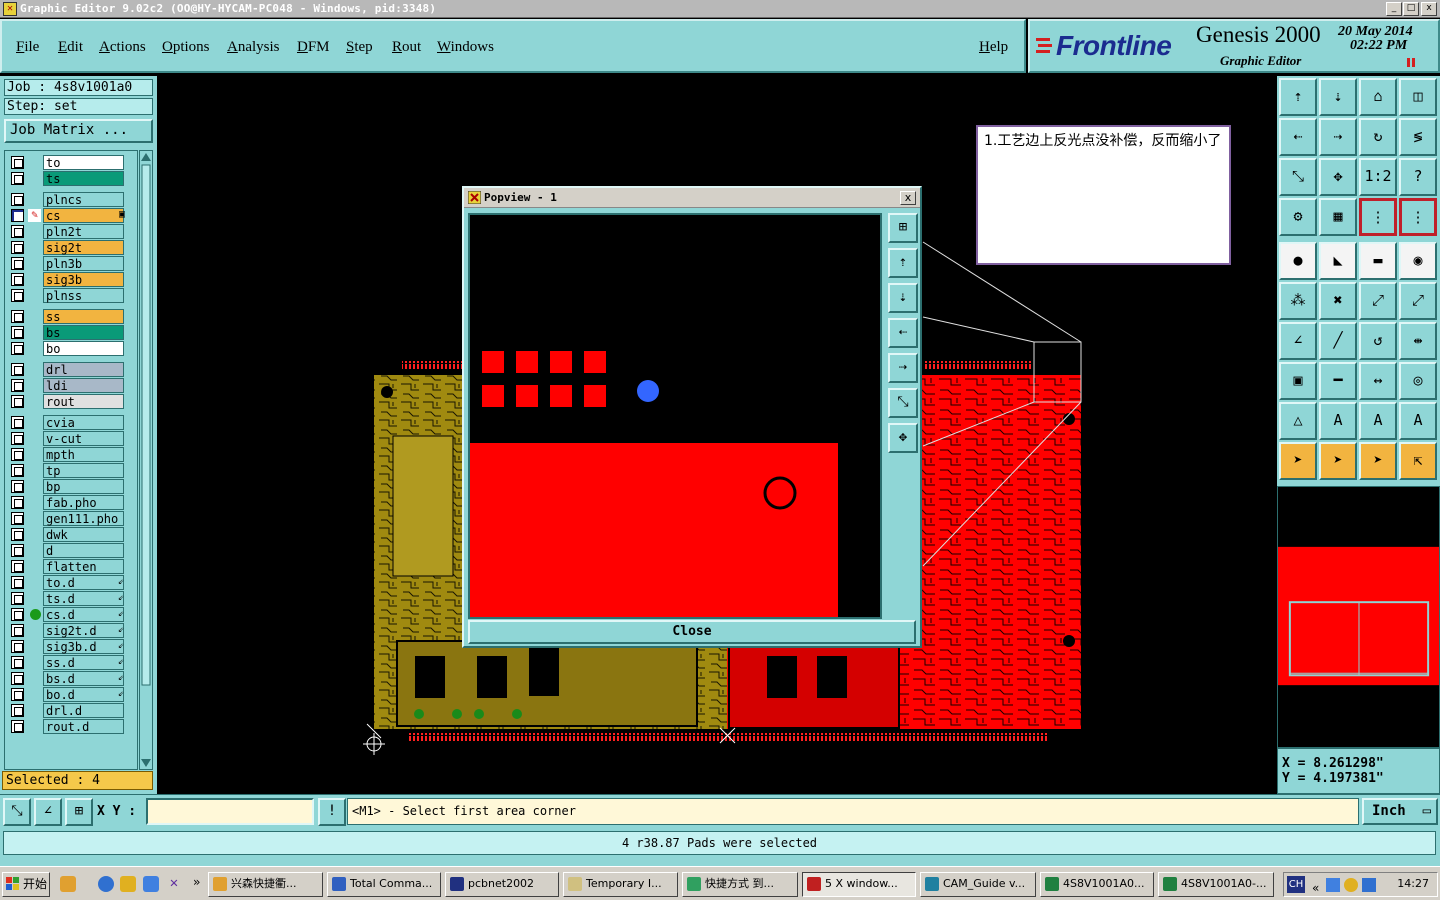 The height and width of the screenshot is (900, 1440). Describe the element at coordinates (1298, 261) in the screenshot. I see `snap-icon: ●` at that location.